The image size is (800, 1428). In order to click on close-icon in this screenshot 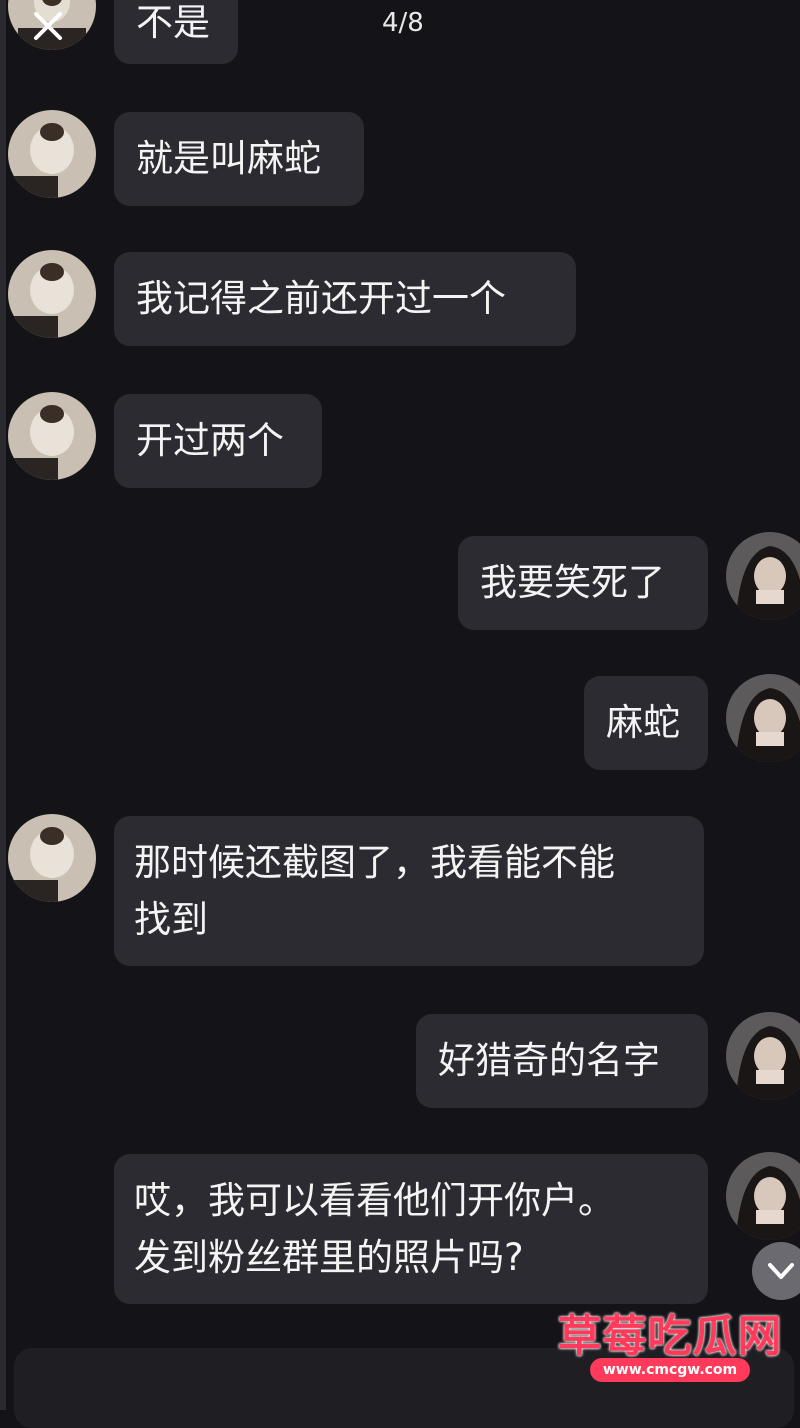, I will do `click(48, 26)`.